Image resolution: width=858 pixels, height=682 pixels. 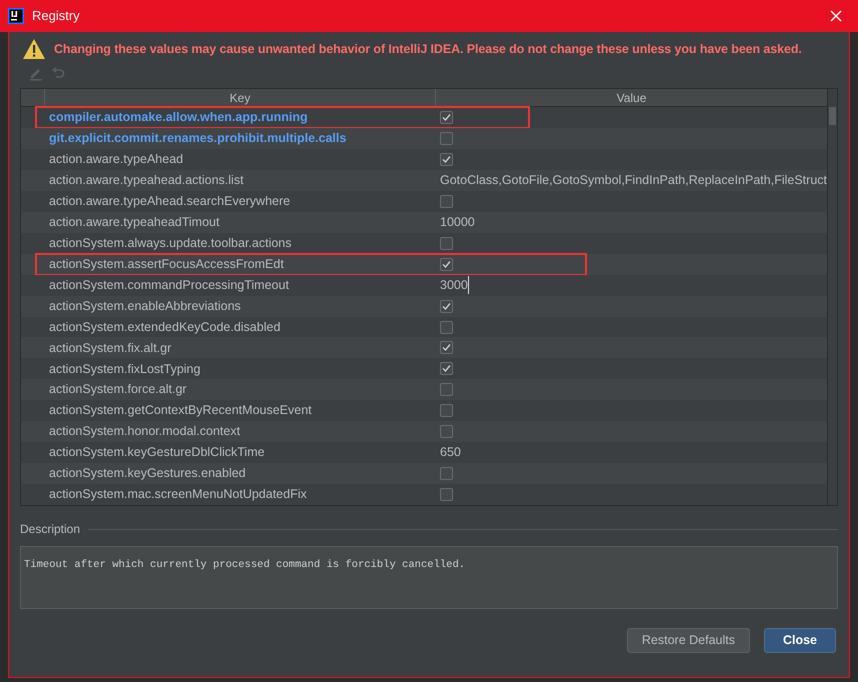 I want to click on registry-key: actionSystem.keyGestureDblClickTime, so click(x=157, y=452).